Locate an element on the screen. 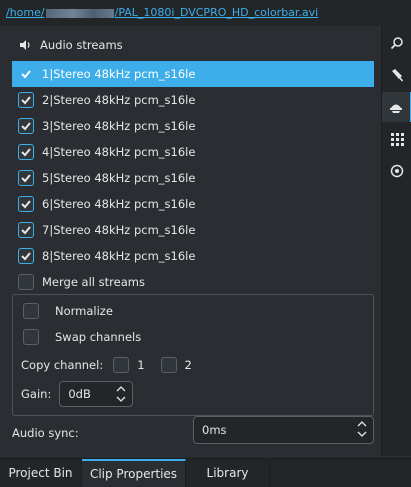  tab-clip-properties: Clip Properties is located at coordinates (134, 473).